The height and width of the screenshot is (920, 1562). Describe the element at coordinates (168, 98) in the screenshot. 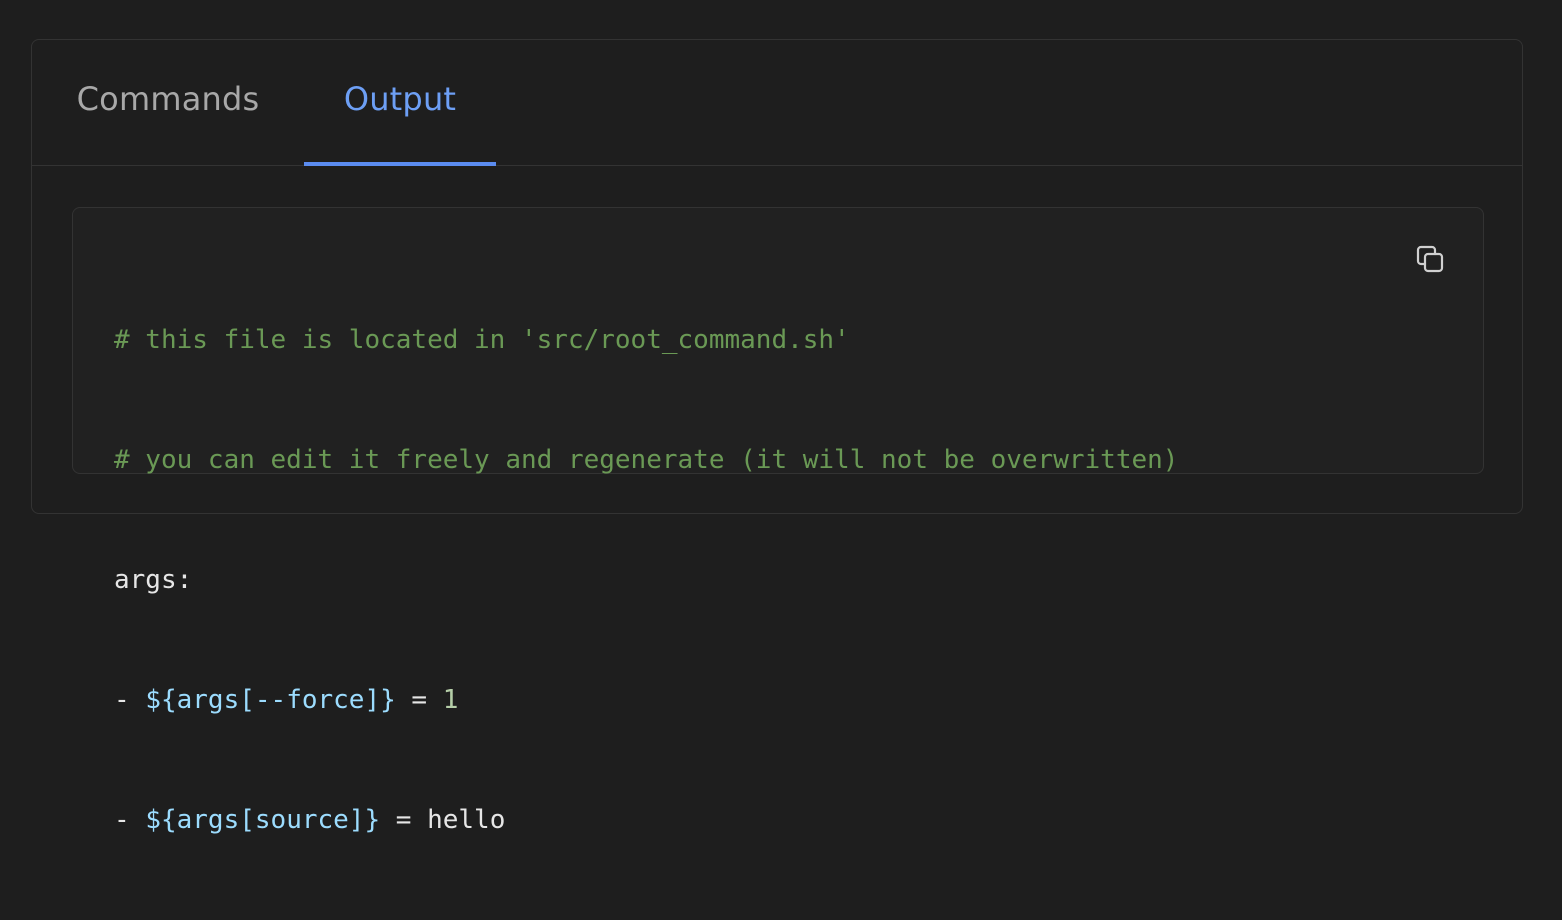

I see `tab-commands-label: Commands` at that location.